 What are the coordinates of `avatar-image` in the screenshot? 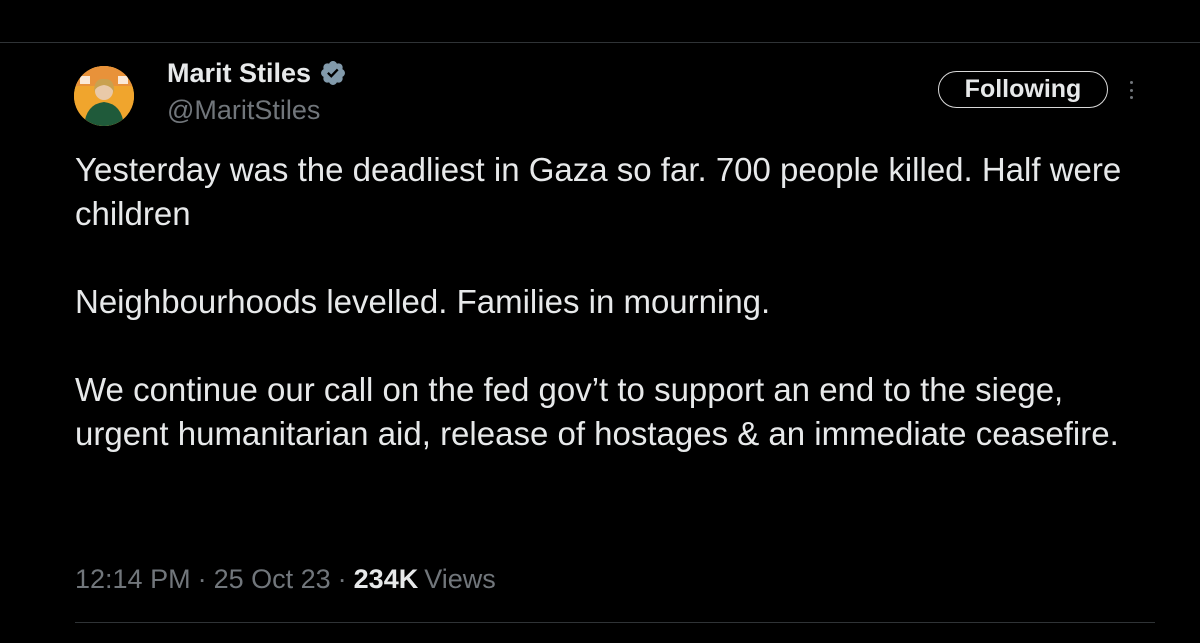 It's located at (104, 96).